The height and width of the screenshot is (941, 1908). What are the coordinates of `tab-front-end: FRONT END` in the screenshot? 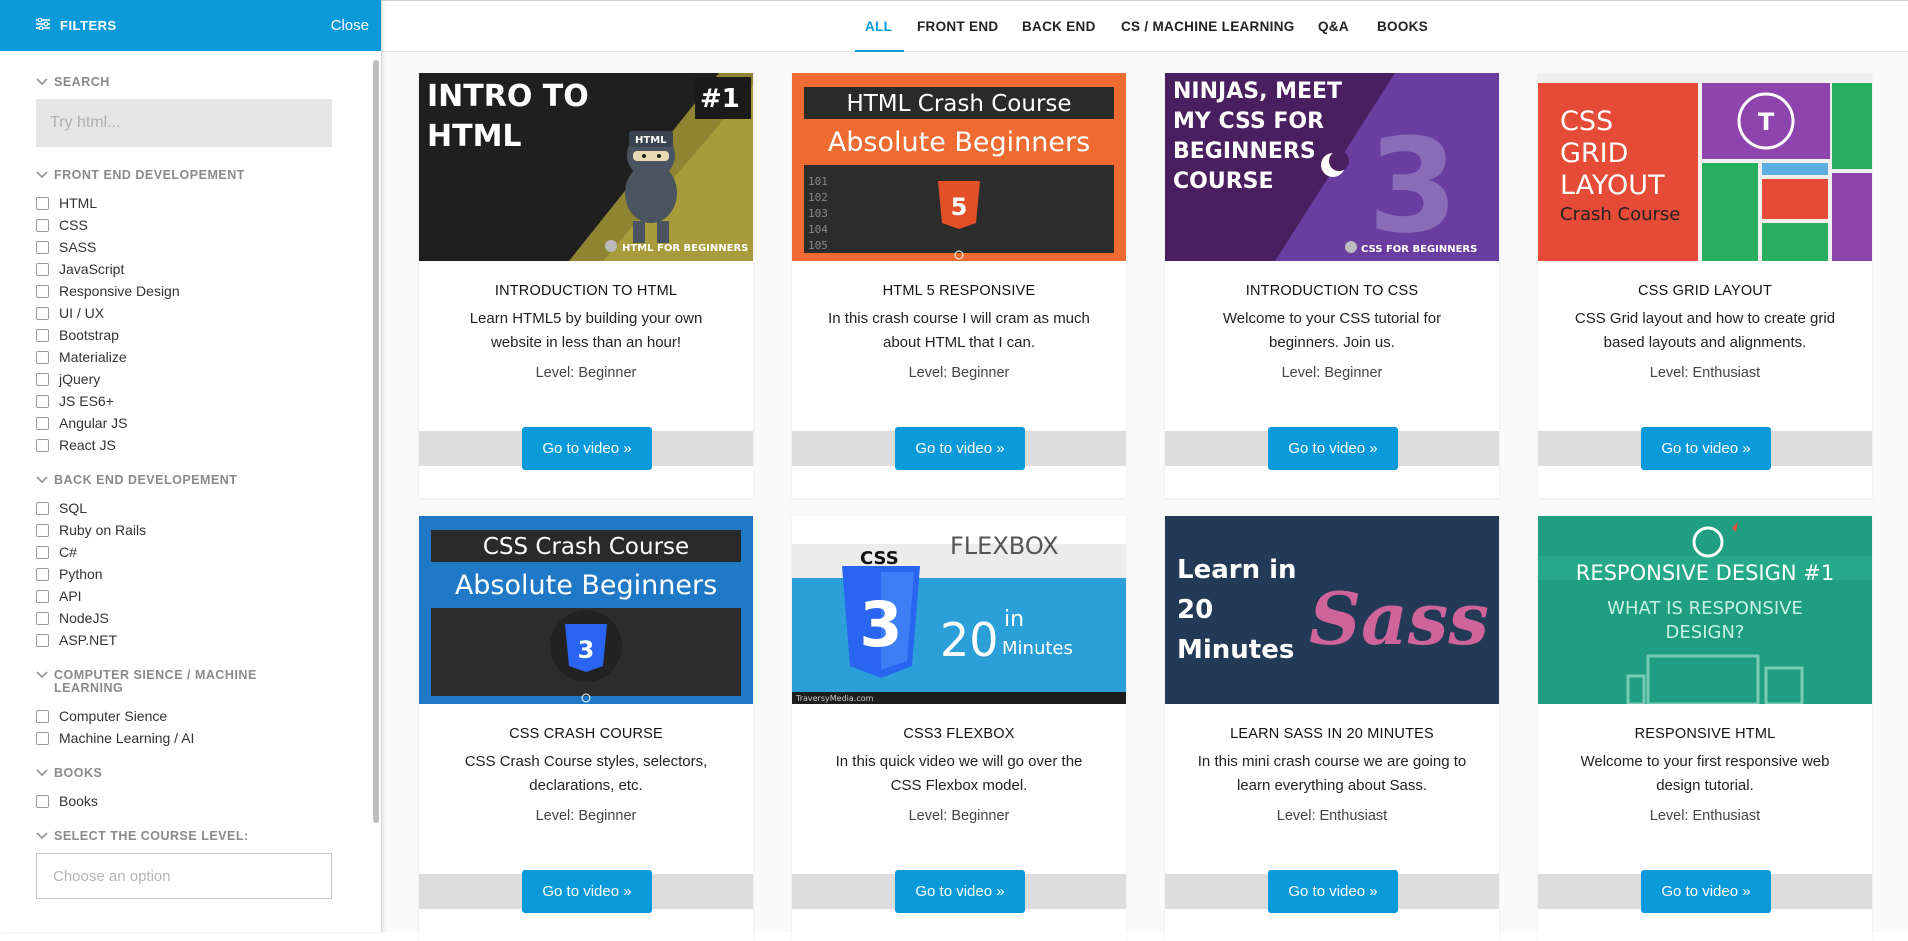 It's located at (957, 26).